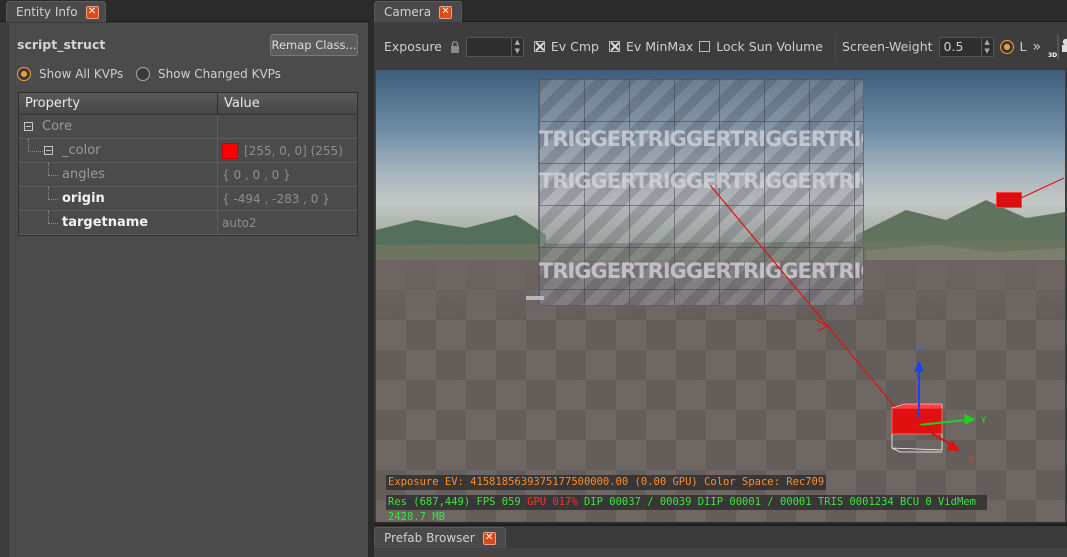 This screenshot has height=557, width=1067. What do you see at coordinates (287, 222) in the screenshot?
I see `value-cell: auto2` at bounding box center [287, 222].